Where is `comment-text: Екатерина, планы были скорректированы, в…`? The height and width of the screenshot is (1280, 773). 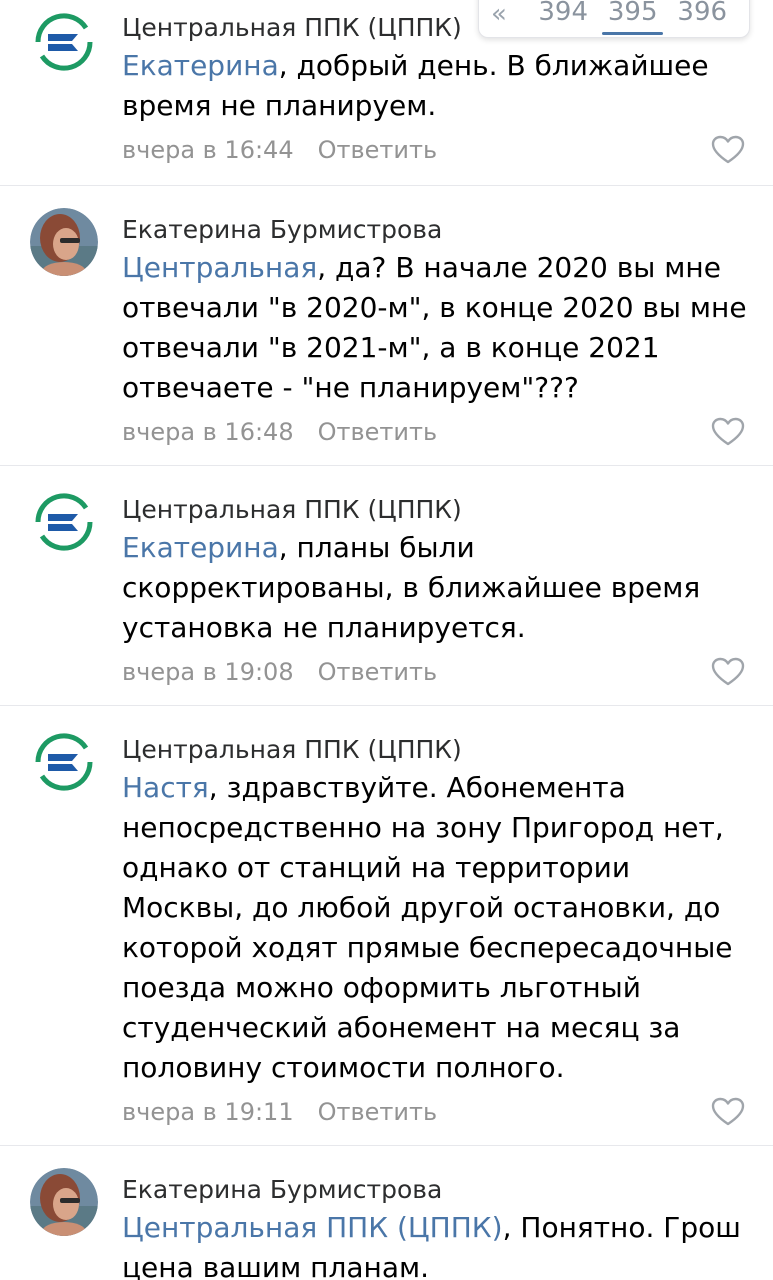
comment-text: Екатерина, планы были скорректированы, в… is located at coordinates (411, 587).